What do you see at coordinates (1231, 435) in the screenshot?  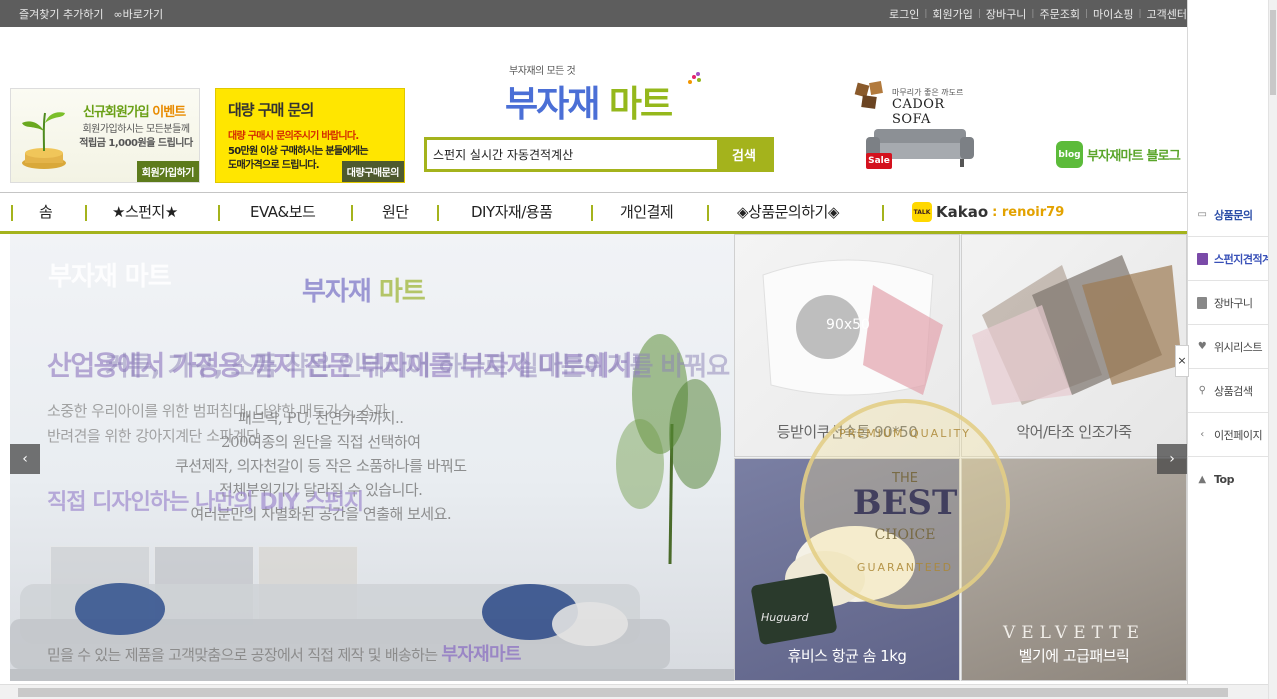 I see `quick-item-back: ‹ 이전페이지` at bounding box center [1231, 435].